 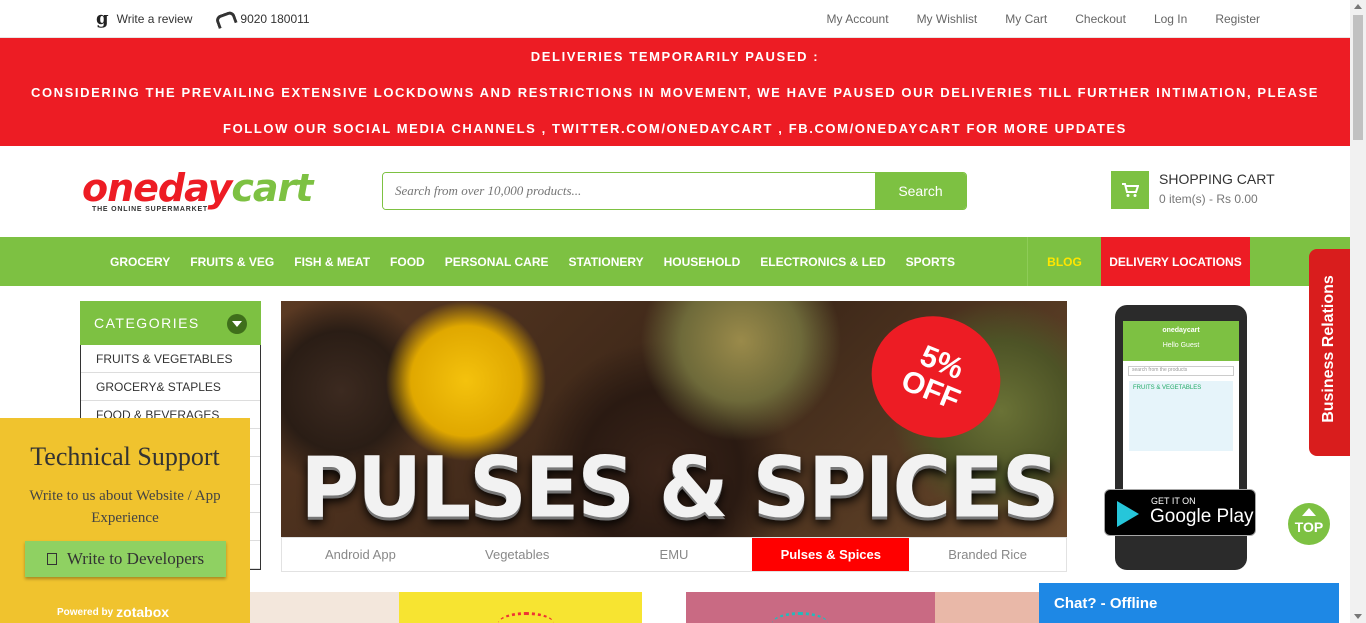 What do you see at coordinates (497, 262) in the screenshot?
I see `nav-item-personal-care: PERSONAL CARE` at bounding box center [497, 262].